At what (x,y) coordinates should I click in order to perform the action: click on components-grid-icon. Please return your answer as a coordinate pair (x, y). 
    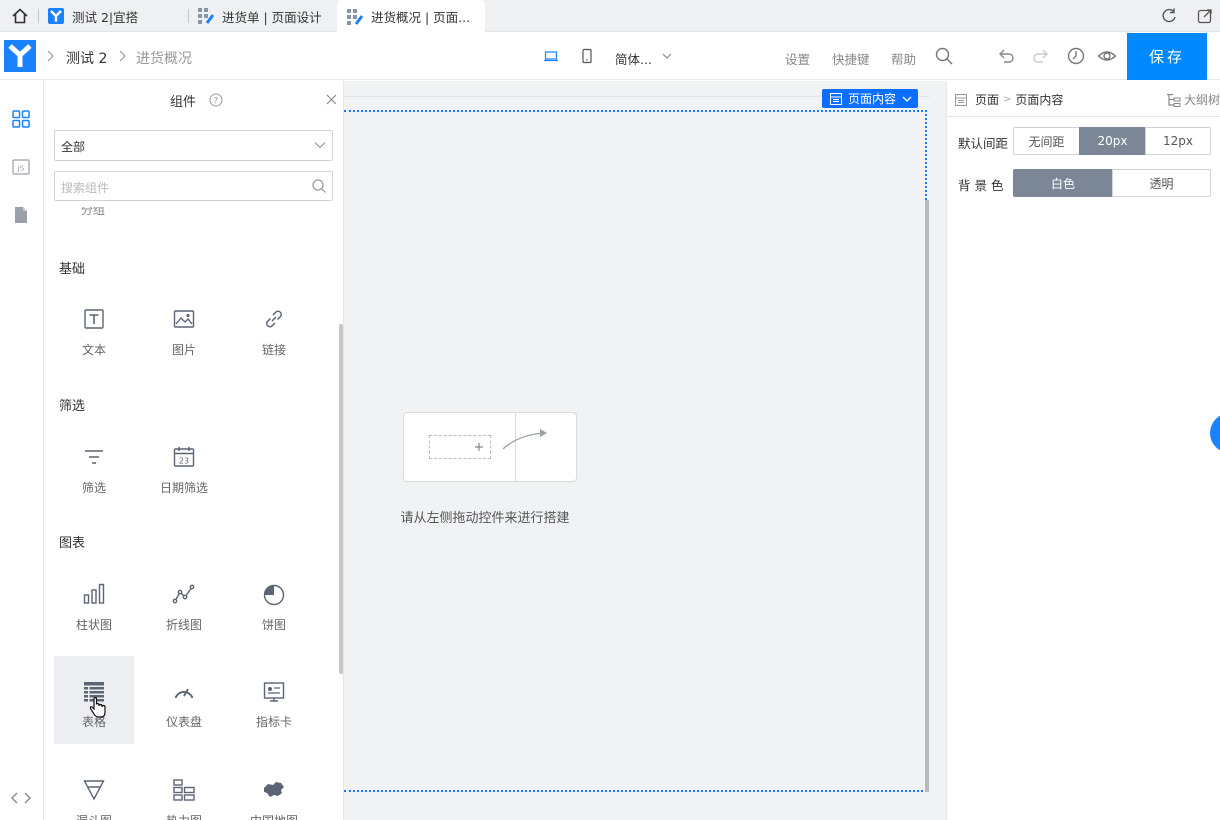
    Looking at the image, I should click on (21, 119).